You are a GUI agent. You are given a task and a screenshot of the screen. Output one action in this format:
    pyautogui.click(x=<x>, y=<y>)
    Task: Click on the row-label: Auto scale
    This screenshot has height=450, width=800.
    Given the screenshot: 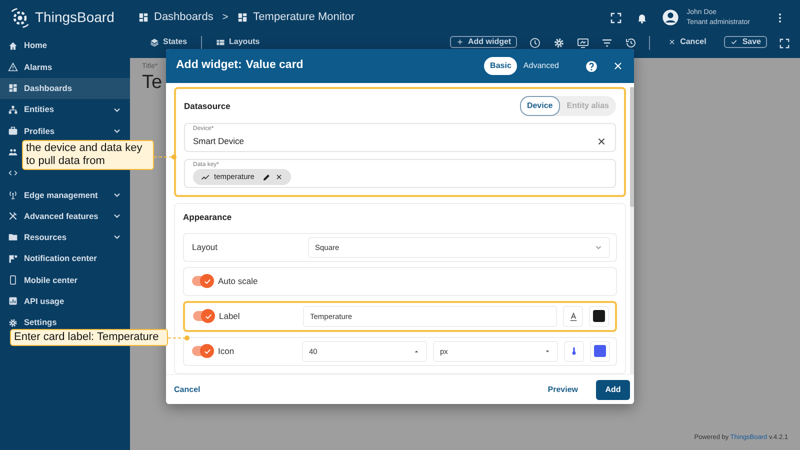 What is the action you would take?
    pyautogui.click(x=238, y=281)
    